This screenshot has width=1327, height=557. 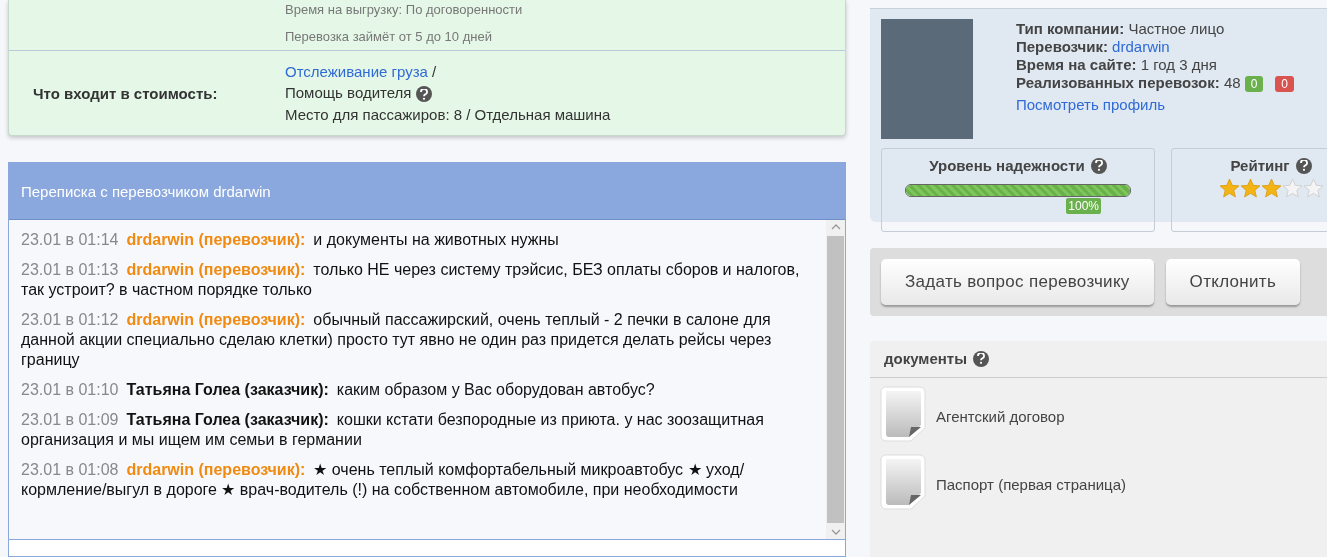 What do you see at coordinates (1141, 46) in the screenshot?
I see `carrier-link: drdarwin` at bounding box center [1141, 46].